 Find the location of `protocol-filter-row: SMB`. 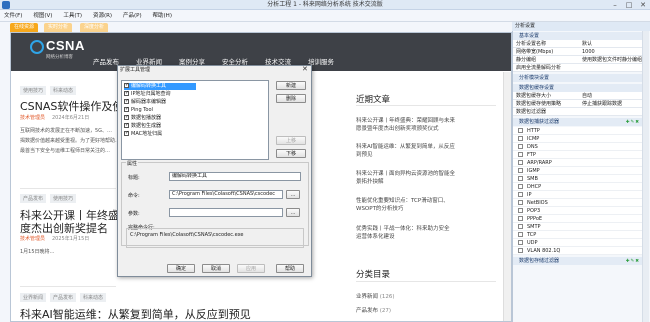

protocol-filter-row: SMB is located at coordinates (577, 179).